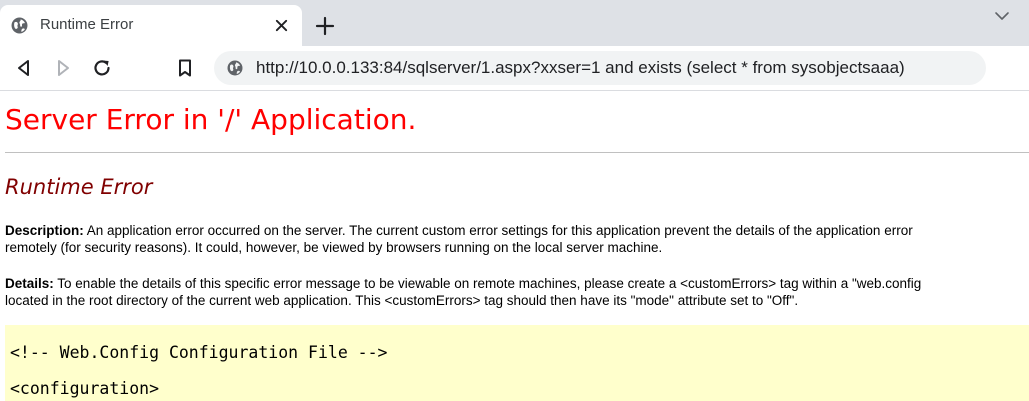 This screenshot has height=401, width=1029. I want to click on close-icon, so click(281, 25).